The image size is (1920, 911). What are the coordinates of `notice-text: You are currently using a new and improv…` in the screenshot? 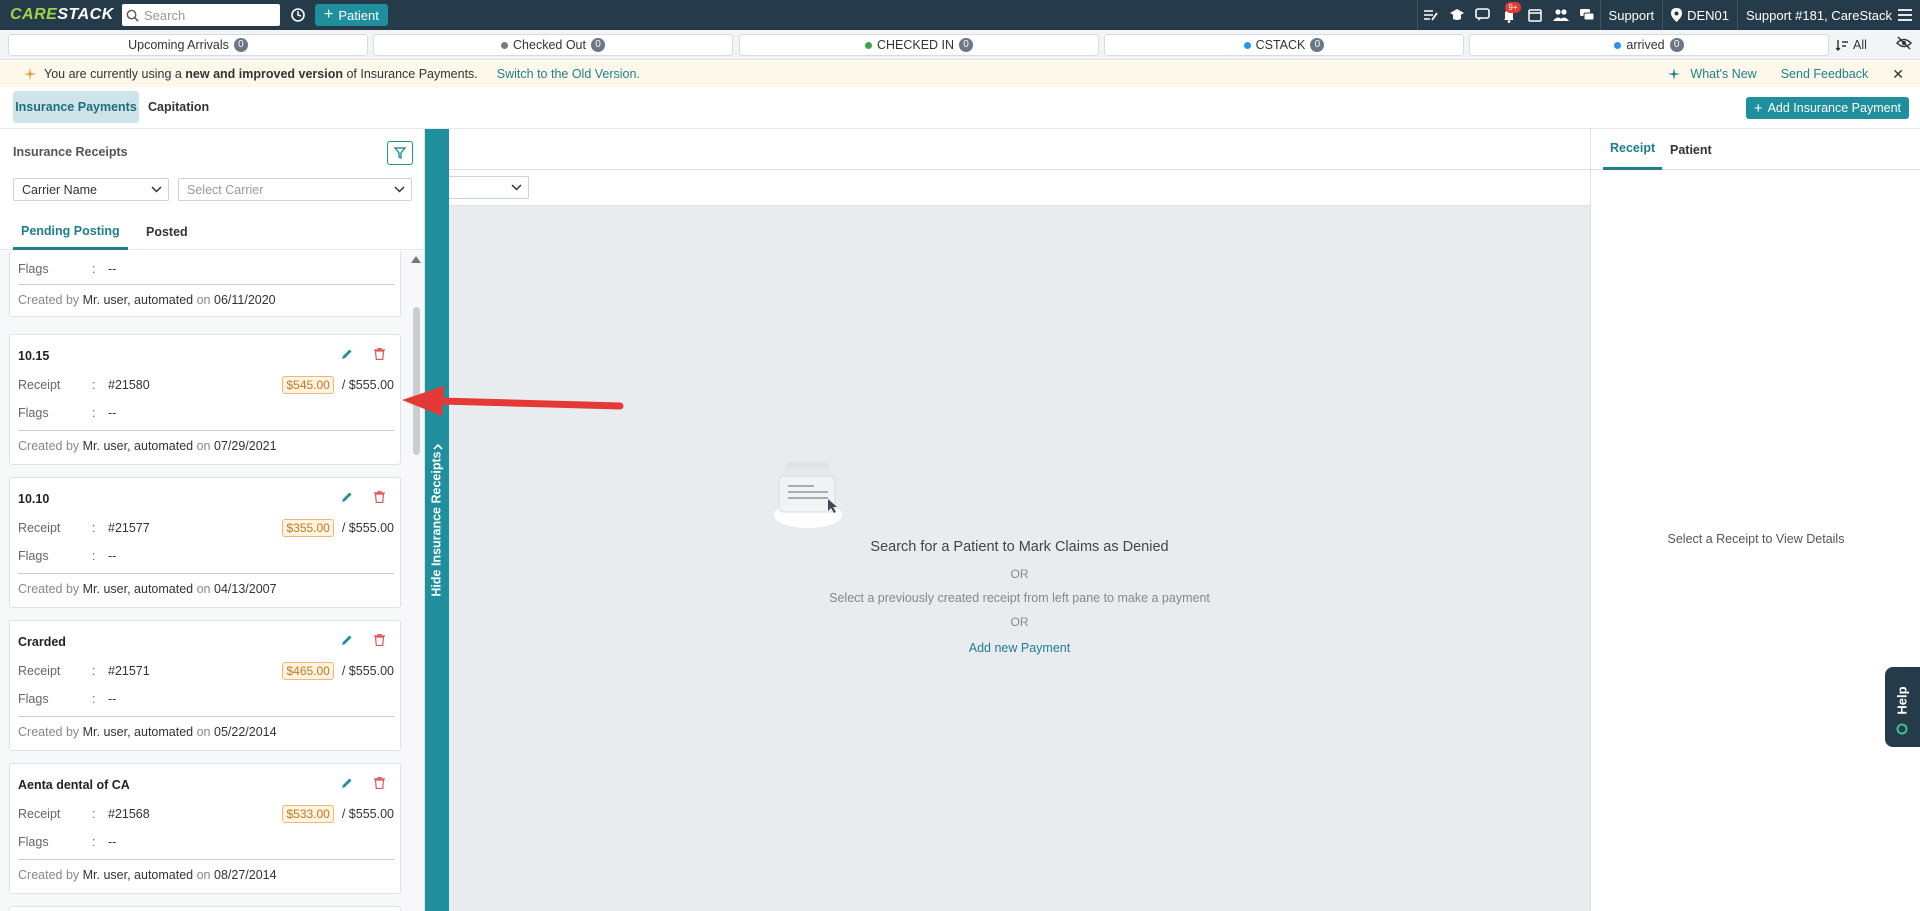 It's located at (261, 74).